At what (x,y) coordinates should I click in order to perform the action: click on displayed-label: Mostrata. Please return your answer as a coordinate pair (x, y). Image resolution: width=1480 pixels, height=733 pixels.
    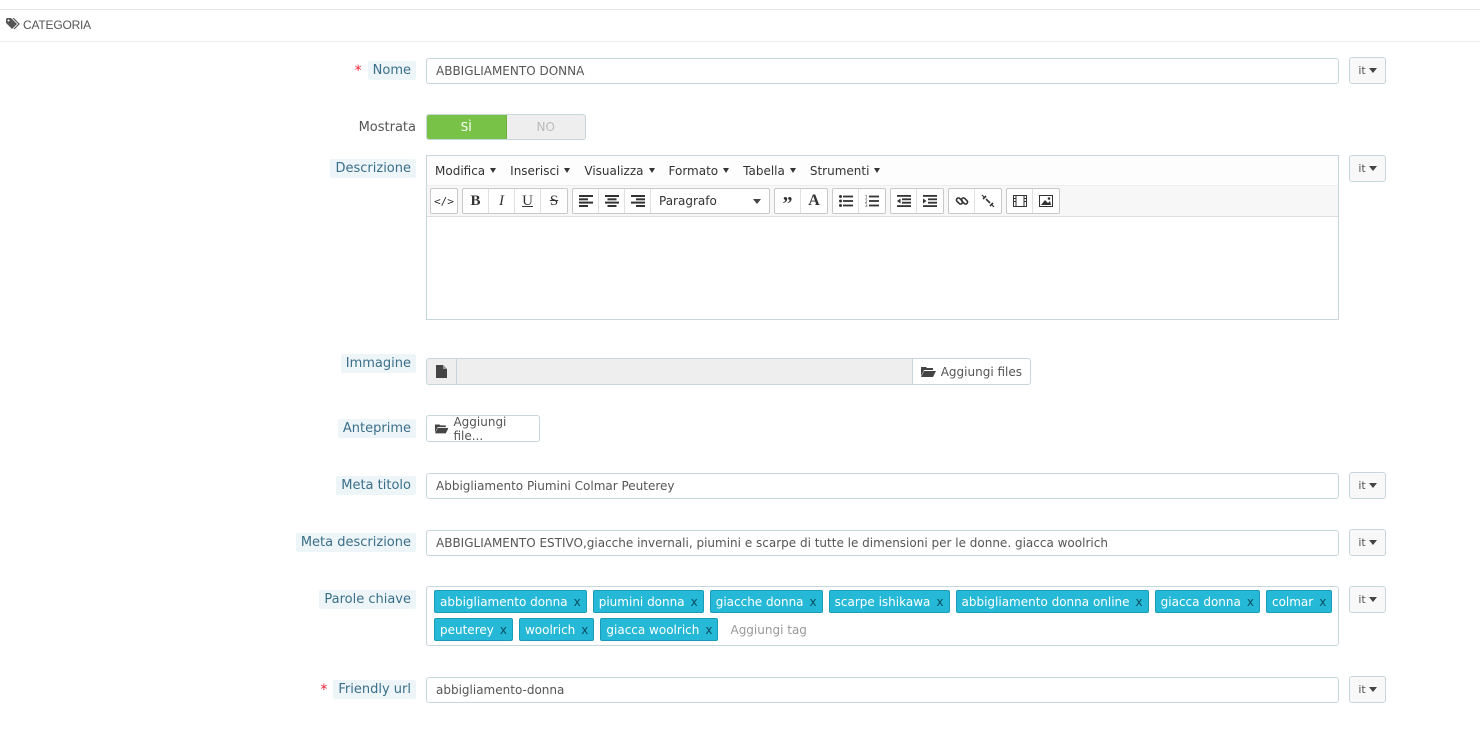
    Looking at the image, I should click on (387, 127).